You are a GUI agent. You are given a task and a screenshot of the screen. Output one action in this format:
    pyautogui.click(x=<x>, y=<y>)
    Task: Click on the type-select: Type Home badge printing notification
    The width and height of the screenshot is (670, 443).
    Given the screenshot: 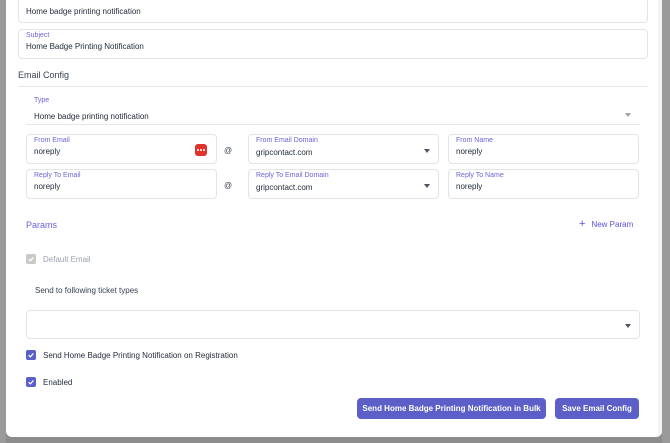 What is the action you would take?
    pyautogui.click(x=333, y=109)
    